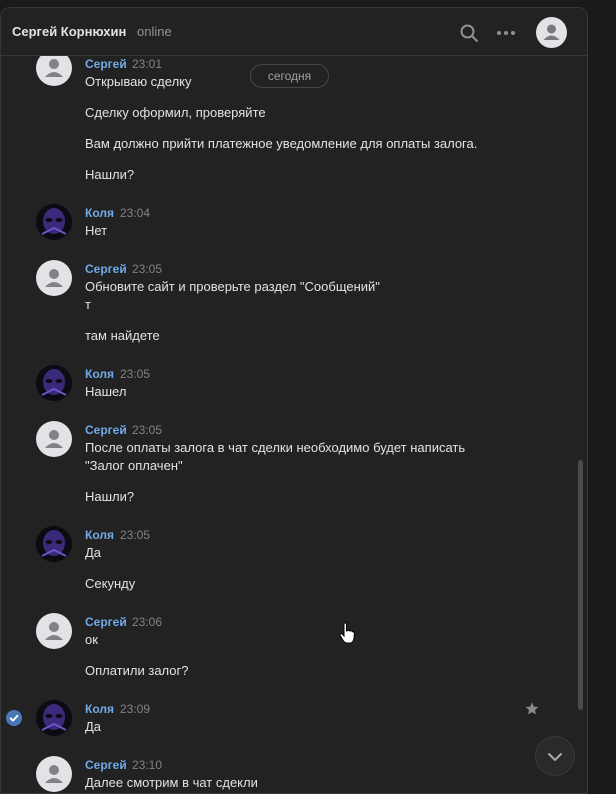 The image size is (616, 794). Describe the element at coordinates (88, 304) in the screenshot. I see `message-text: т` at that location.